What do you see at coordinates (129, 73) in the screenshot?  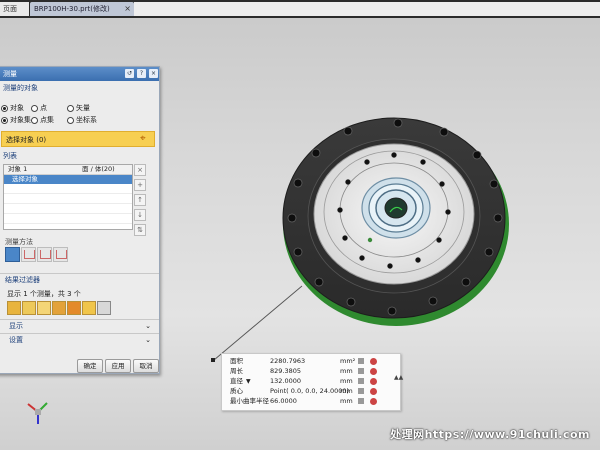 I see `reset-button: ↺` at bounding box center [129, 73].